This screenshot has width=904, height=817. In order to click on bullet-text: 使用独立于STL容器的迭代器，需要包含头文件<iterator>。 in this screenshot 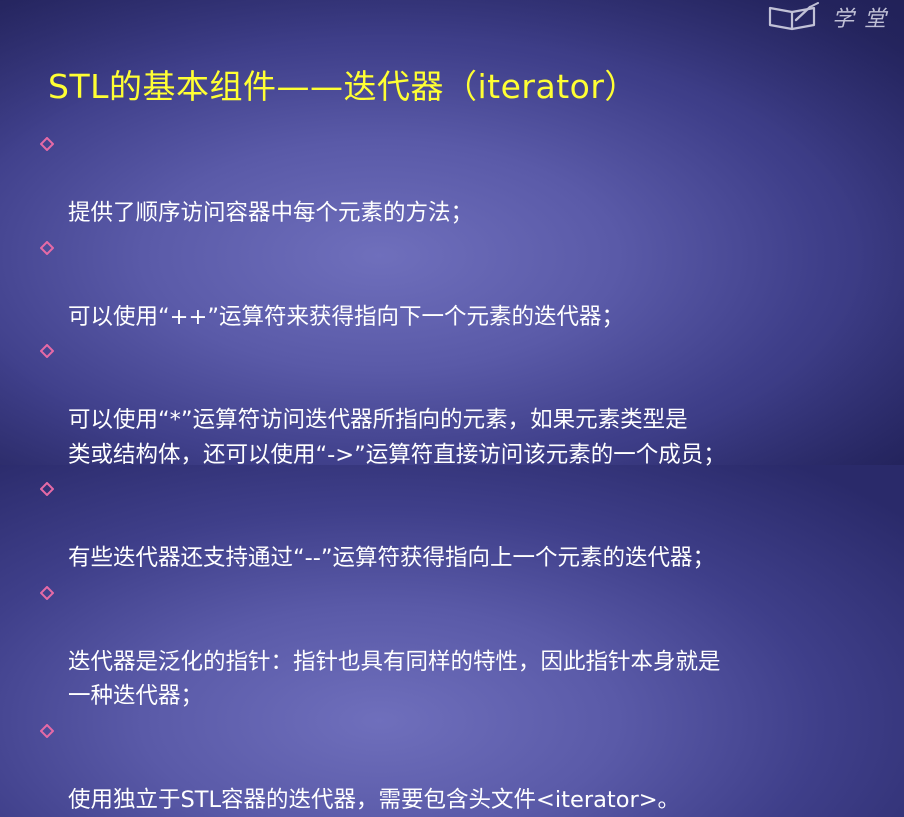, I will do `click(374, 800)`.